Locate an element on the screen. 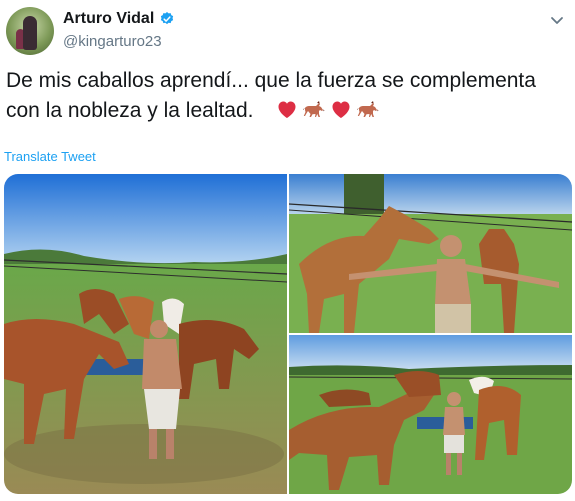 The width and height of the screenshot is (575, 501). author-row: Arturo Vidal is located at coordinates (119, 19).